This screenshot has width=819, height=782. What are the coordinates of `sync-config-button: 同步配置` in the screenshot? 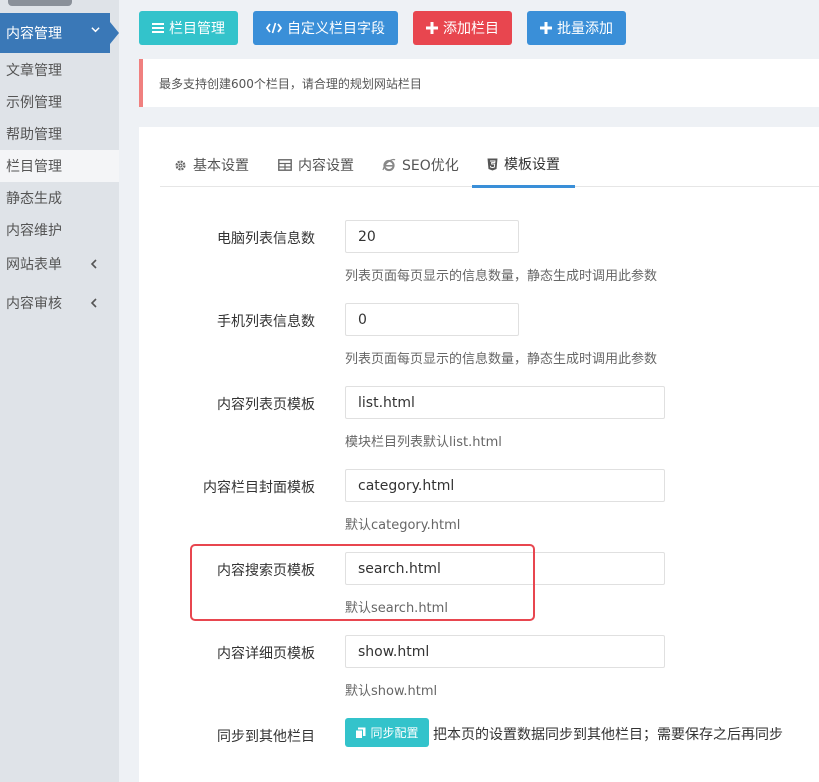 It's located at (387, 732).